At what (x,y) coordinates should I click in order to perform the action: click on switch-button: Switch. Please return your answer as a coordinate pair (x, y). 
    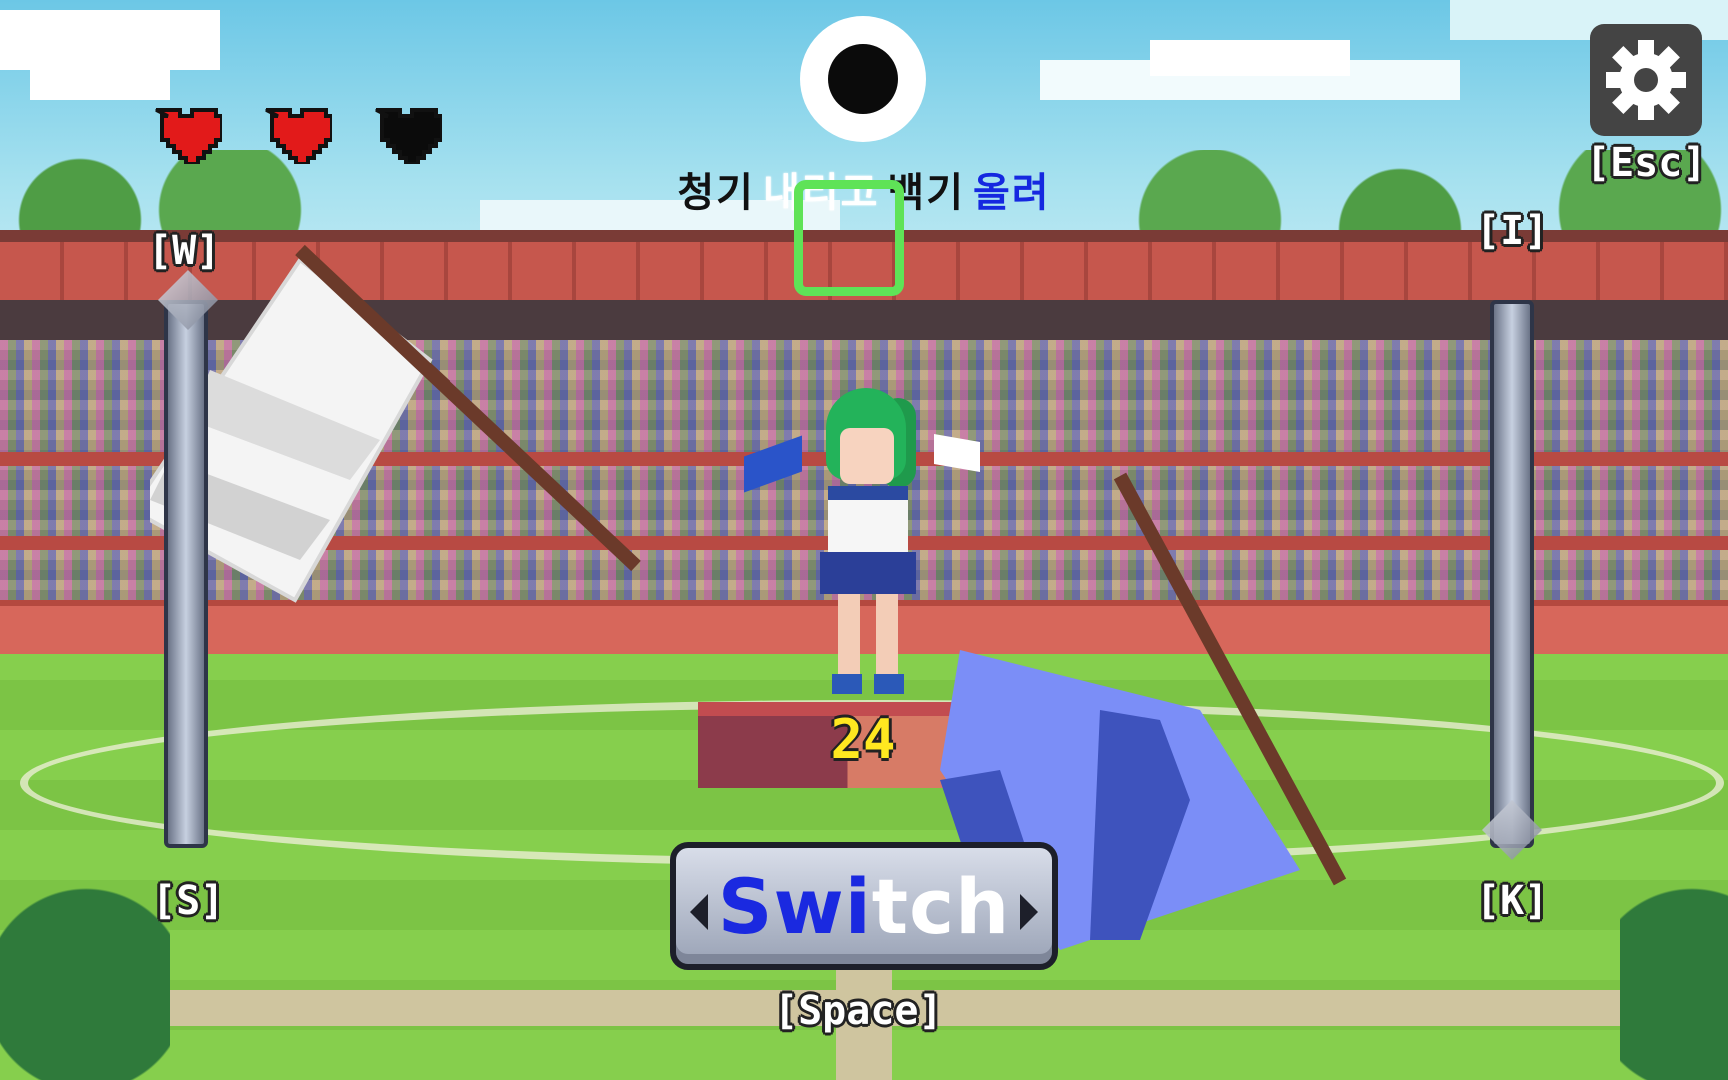
    Looking at the image, I should click on (864, 906).